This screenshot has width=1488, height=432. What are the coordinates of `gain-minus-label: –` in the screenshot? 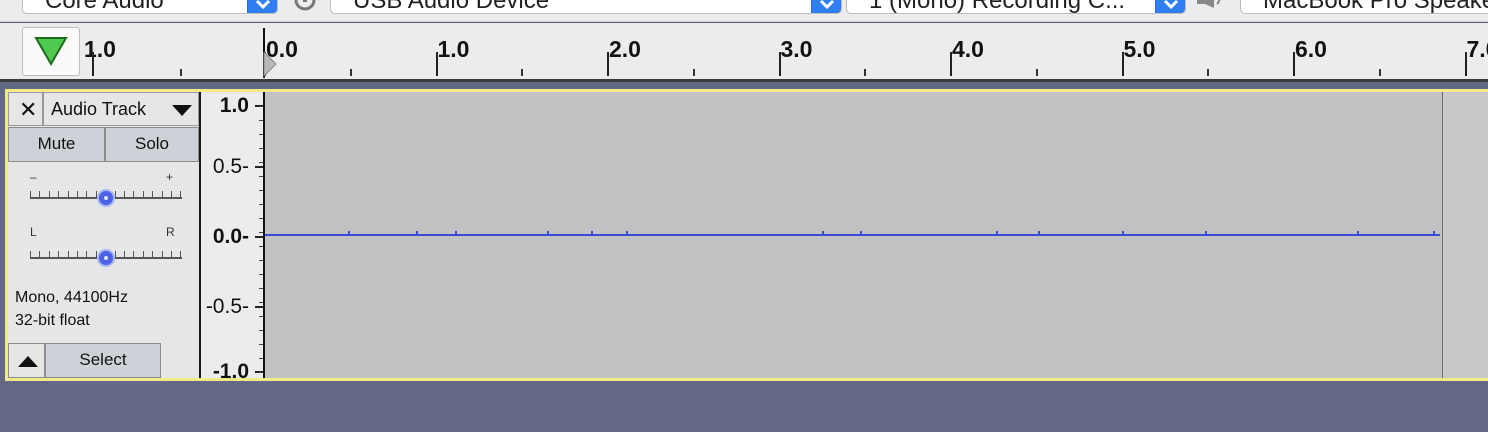 It's located at (33, 177).